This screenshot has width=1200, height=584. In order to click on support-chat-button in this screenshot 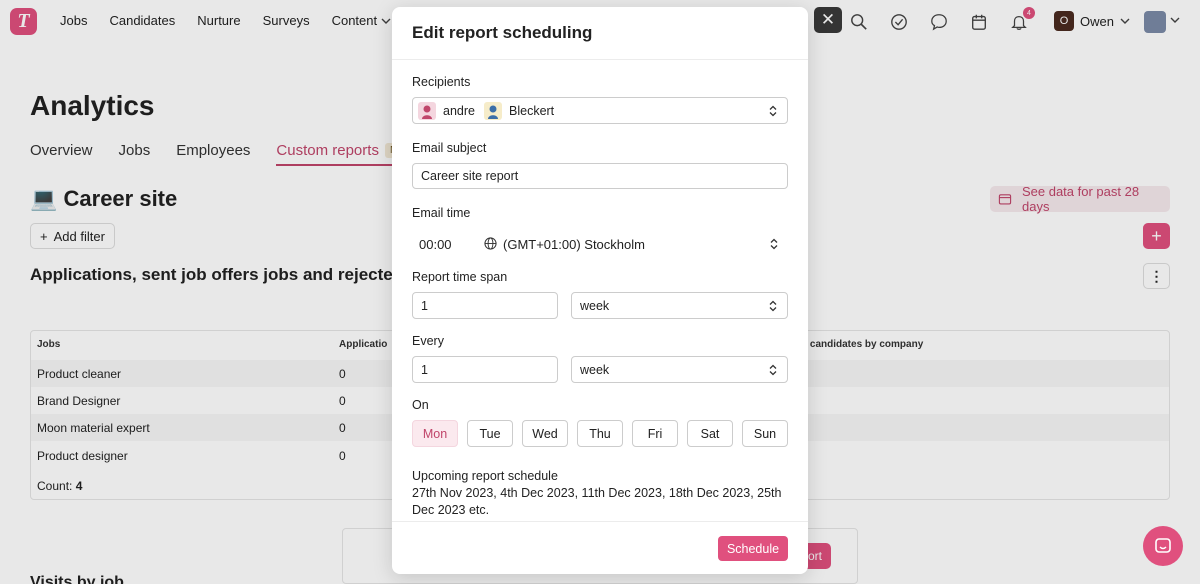, I will do `click(1163, 546)`.